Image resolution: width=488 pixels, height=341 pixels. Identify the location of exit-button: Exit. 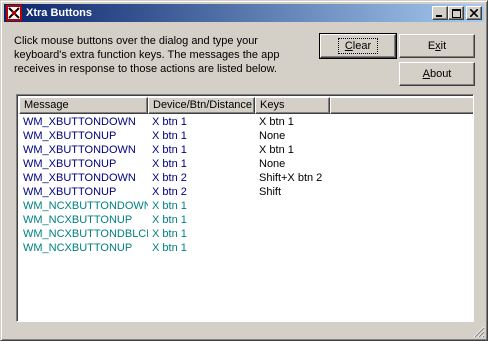
(437, 46).